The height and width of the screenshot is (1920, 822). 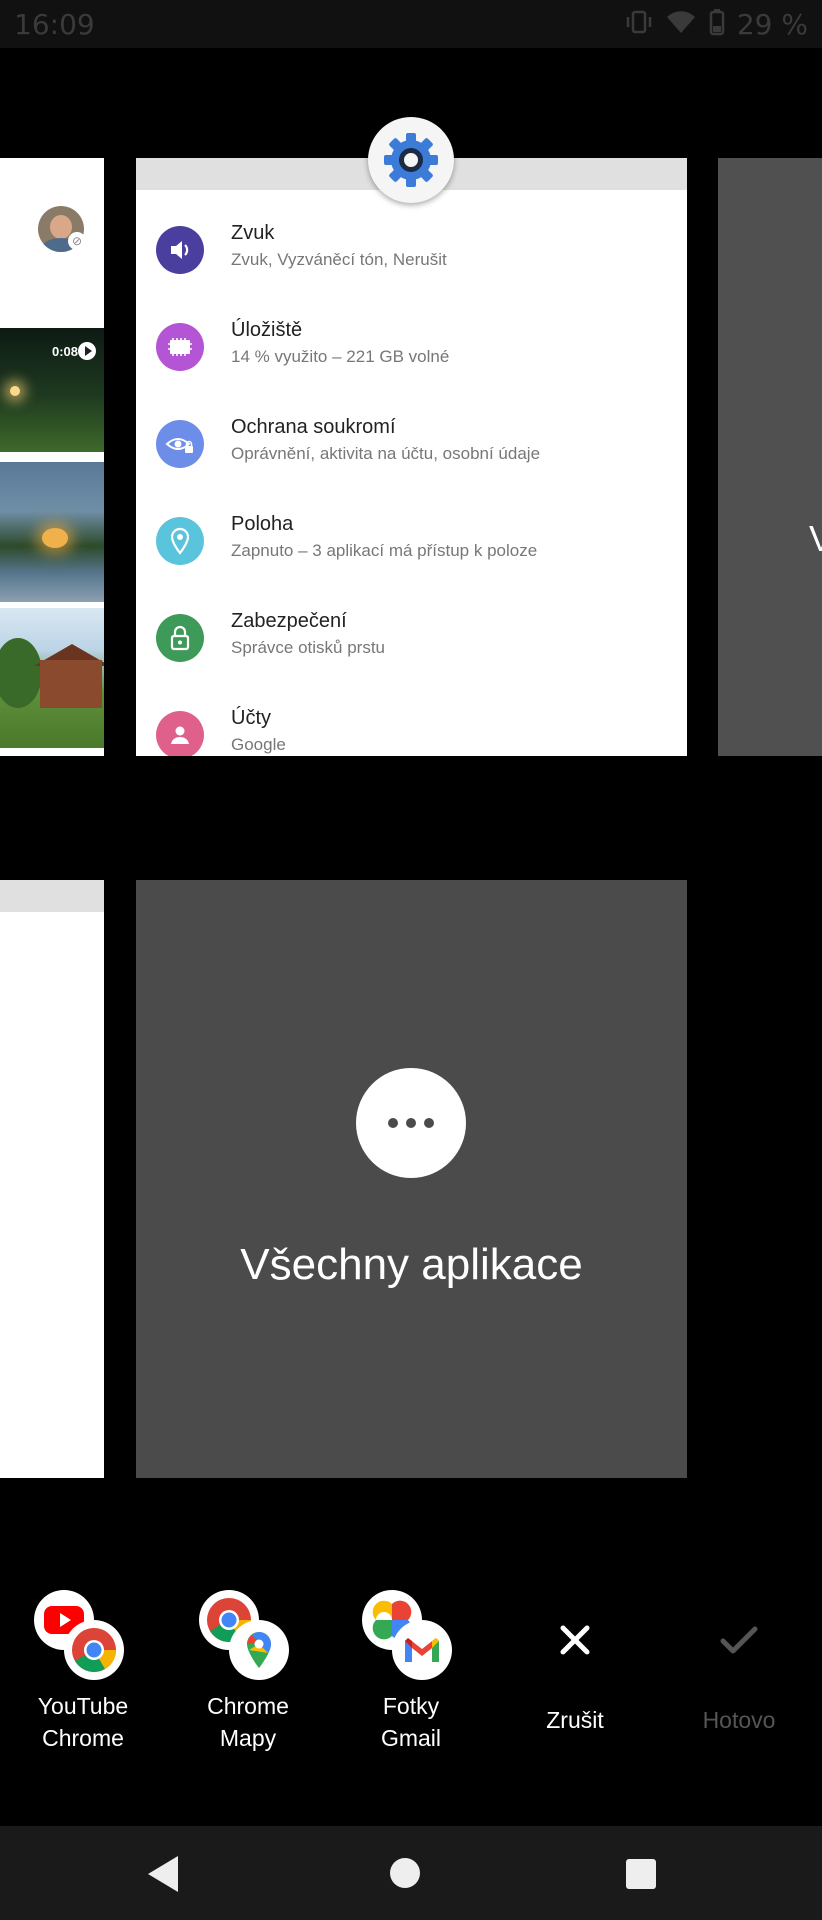 What do you see at coordinates (52, 457) in the screenshot?
I see `recent-app-card-photos: ⊘ 0:08` at bounding box center [52, 457].